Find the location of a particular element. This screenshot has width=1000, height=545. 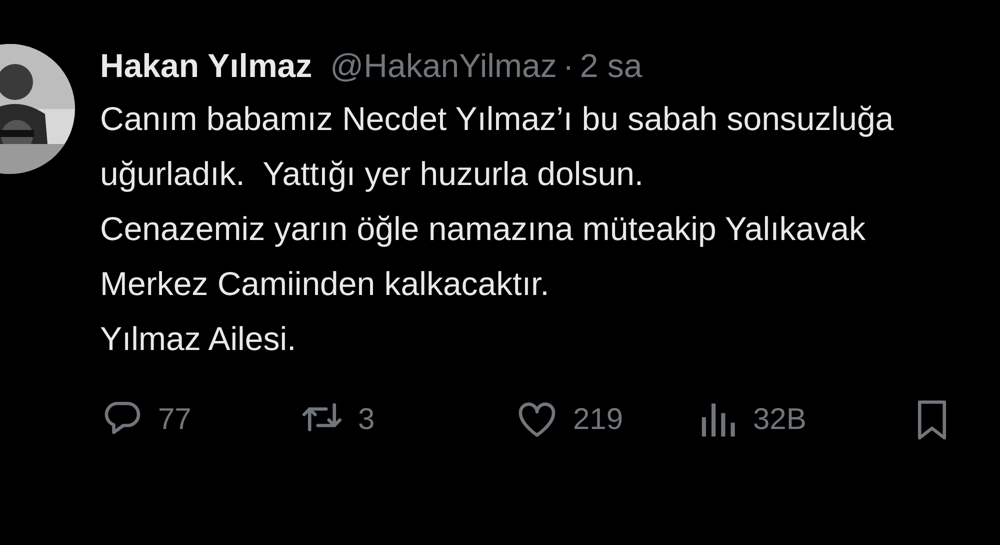

action-count: 219 is located at coordinates (598, 420).